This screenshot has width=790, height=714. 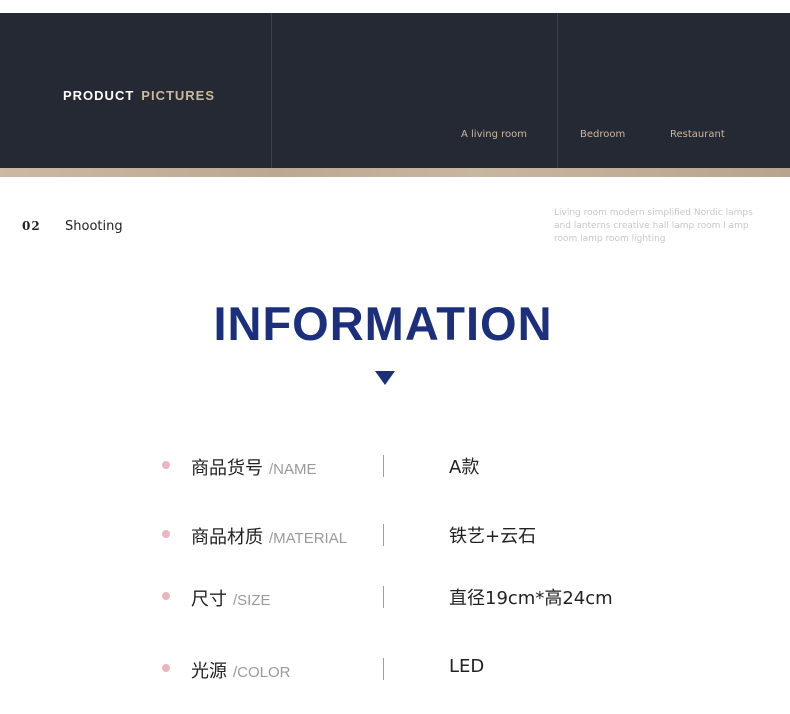 I want to click on section-label: Shooting, so click(x=94, y=226).